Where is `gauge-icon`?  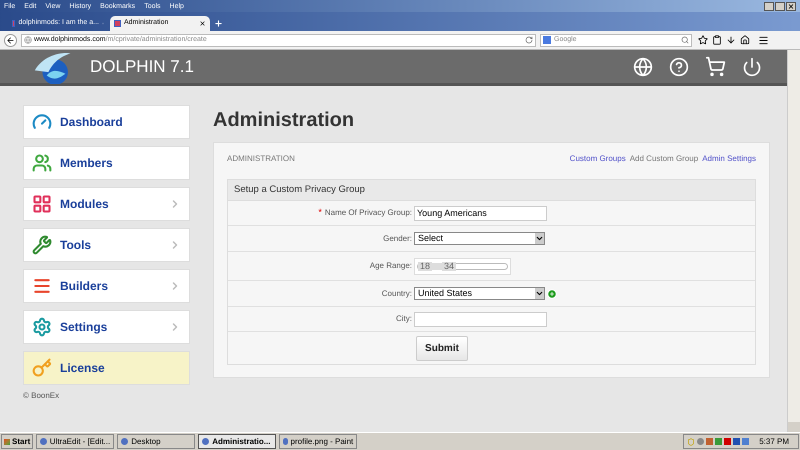 gauge-icon is located at coordinates (42, 122).